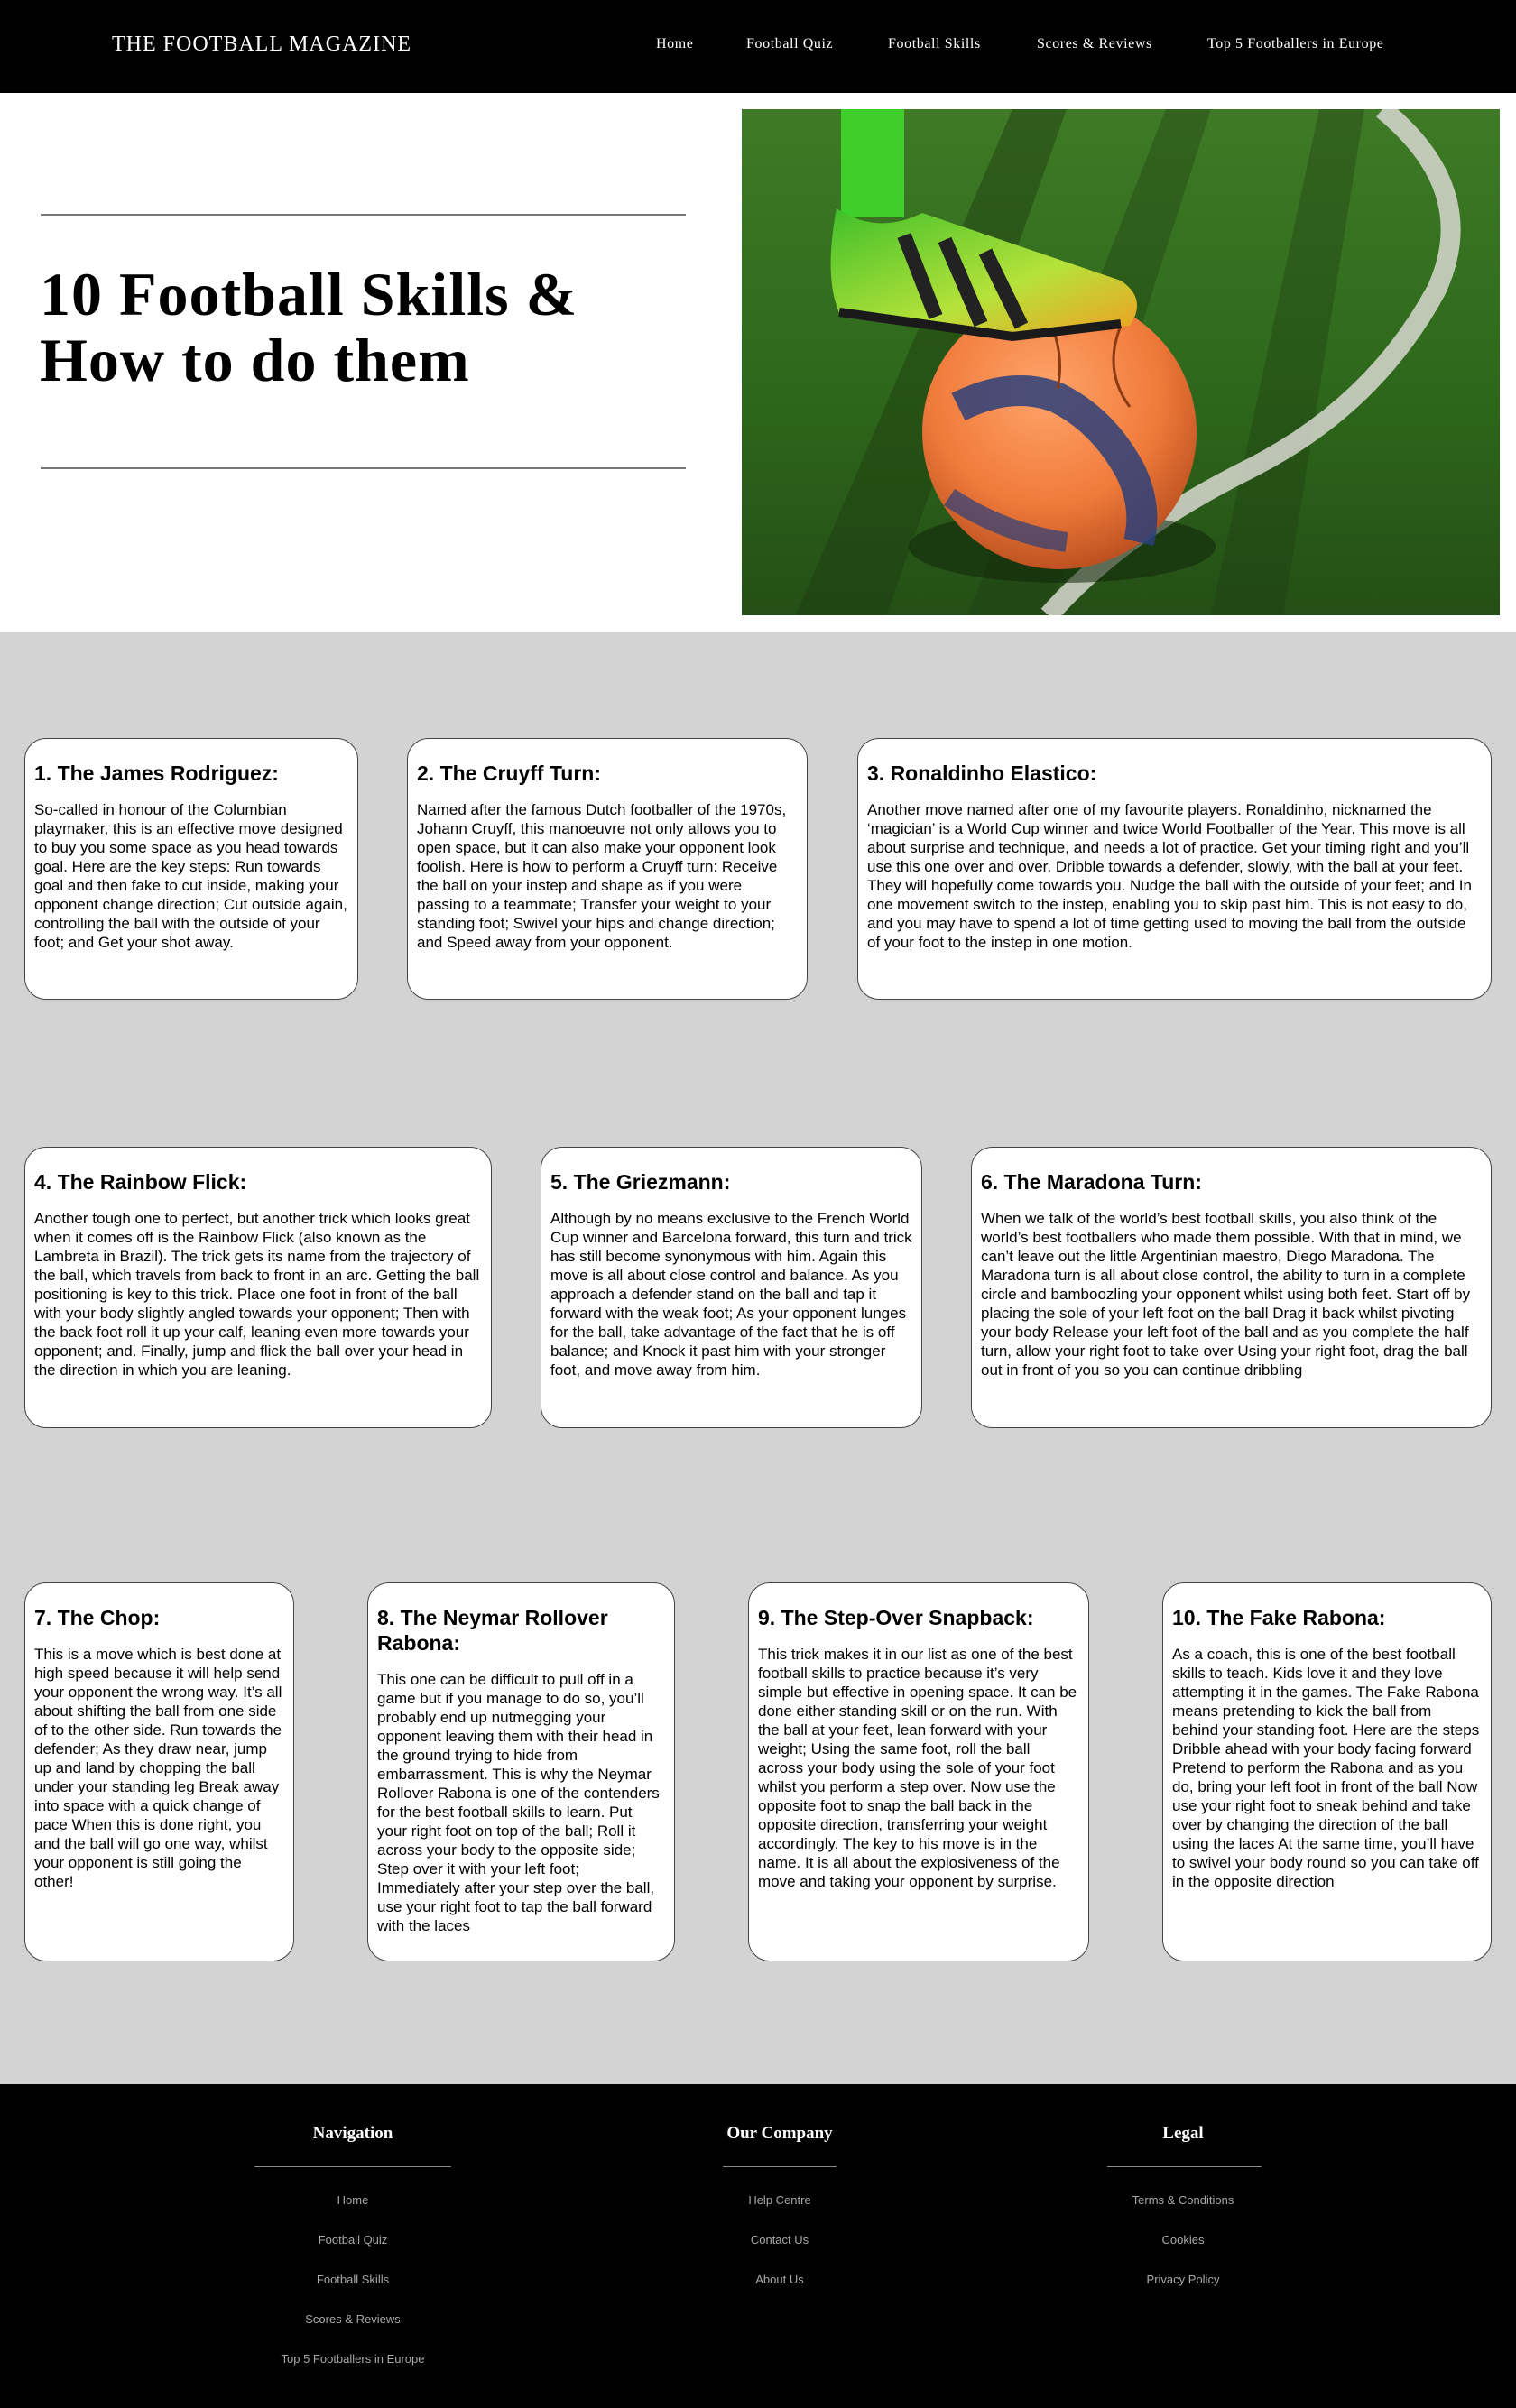 The height and width of the screenshot is (2408, 1516). I want to click on footer-link-contact-us: Contact Us, so click(780, 2240).